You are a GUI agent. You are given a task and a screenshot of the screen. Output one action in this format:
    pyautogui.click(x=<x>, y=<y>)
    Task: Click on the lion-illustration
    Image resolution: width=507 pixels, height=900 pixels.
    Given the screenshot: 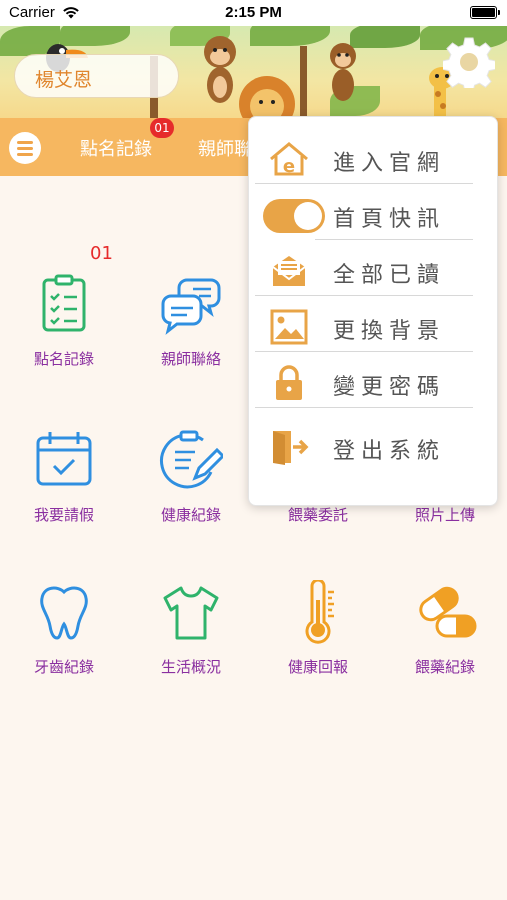 What is the action you would take?
    pyautogui.click(x=267, y=97)
    